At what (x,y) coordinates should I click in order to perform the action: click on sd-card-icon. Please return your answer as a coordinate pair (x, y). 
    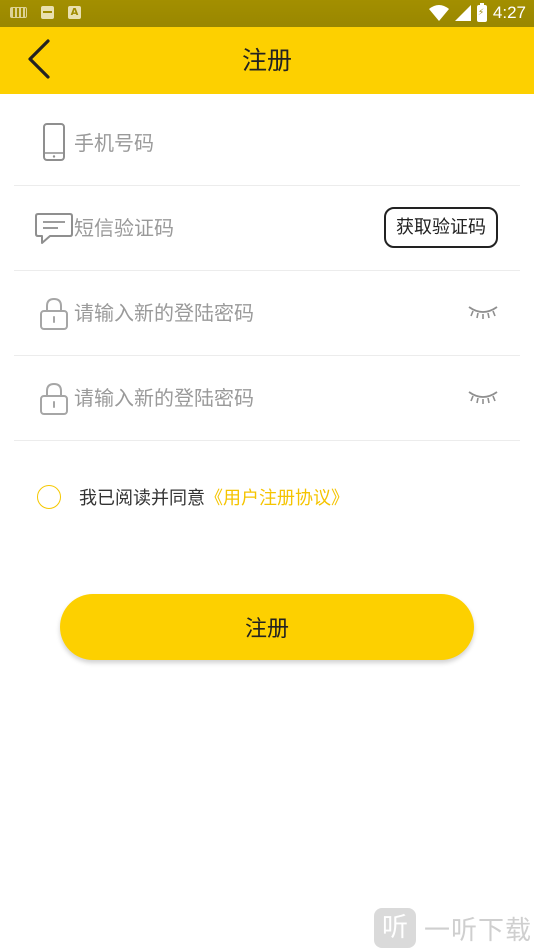
    Looking at the image, I should click on (47, 12).